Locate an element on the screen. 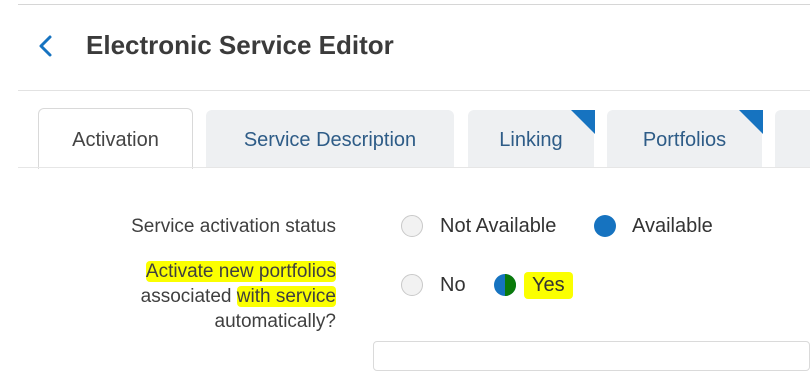 Image resolution: width=810 pixels, height=371 pixels. tab-service-description: Service Description is located at coordinates (330, 139).